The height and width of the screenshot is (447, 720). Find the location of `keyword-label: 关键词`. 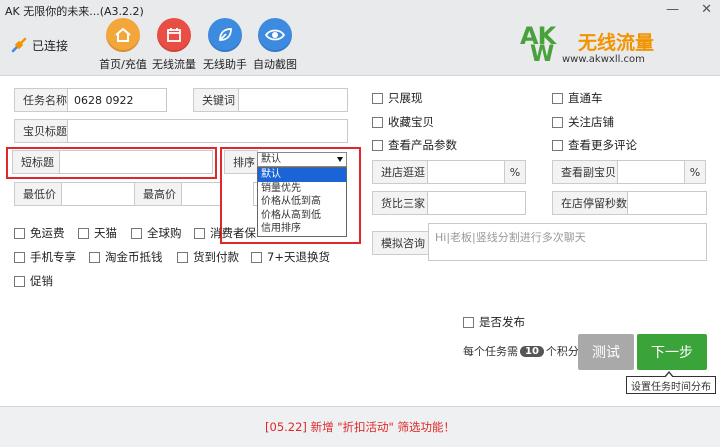

keyword-label: 关键词 is located at coordinates (216, 100).